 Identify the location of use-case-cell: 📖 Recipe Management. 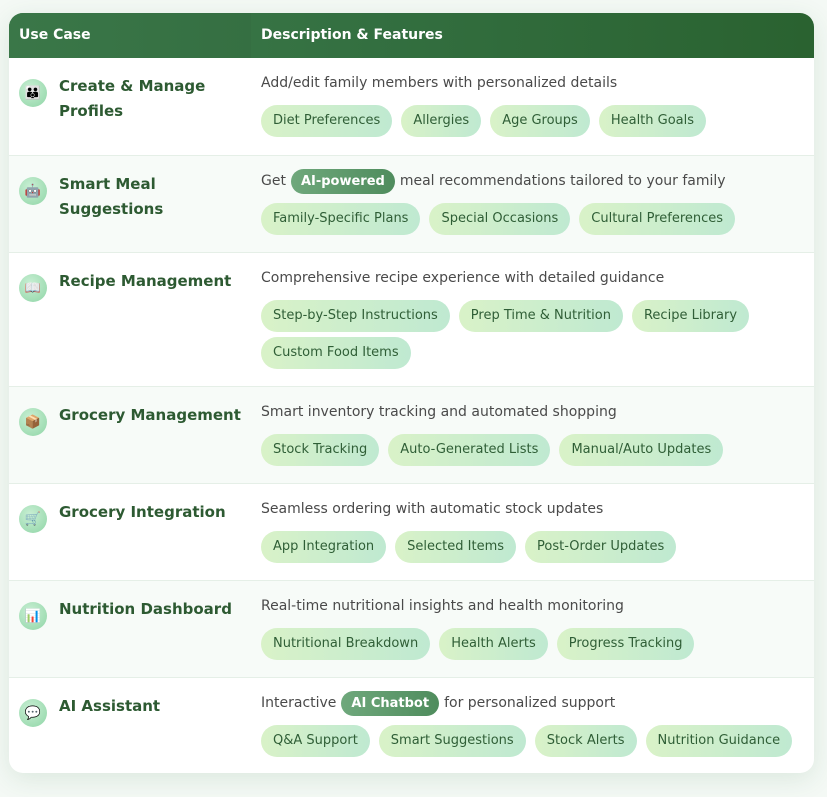
(130, 319).